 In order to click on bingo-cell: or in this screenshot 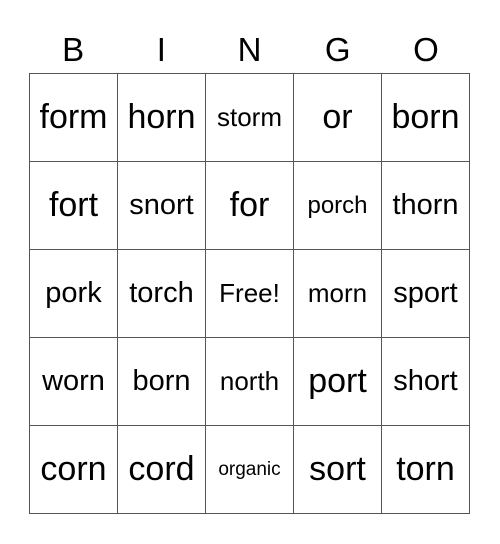, I will do `click(338, 118)`.